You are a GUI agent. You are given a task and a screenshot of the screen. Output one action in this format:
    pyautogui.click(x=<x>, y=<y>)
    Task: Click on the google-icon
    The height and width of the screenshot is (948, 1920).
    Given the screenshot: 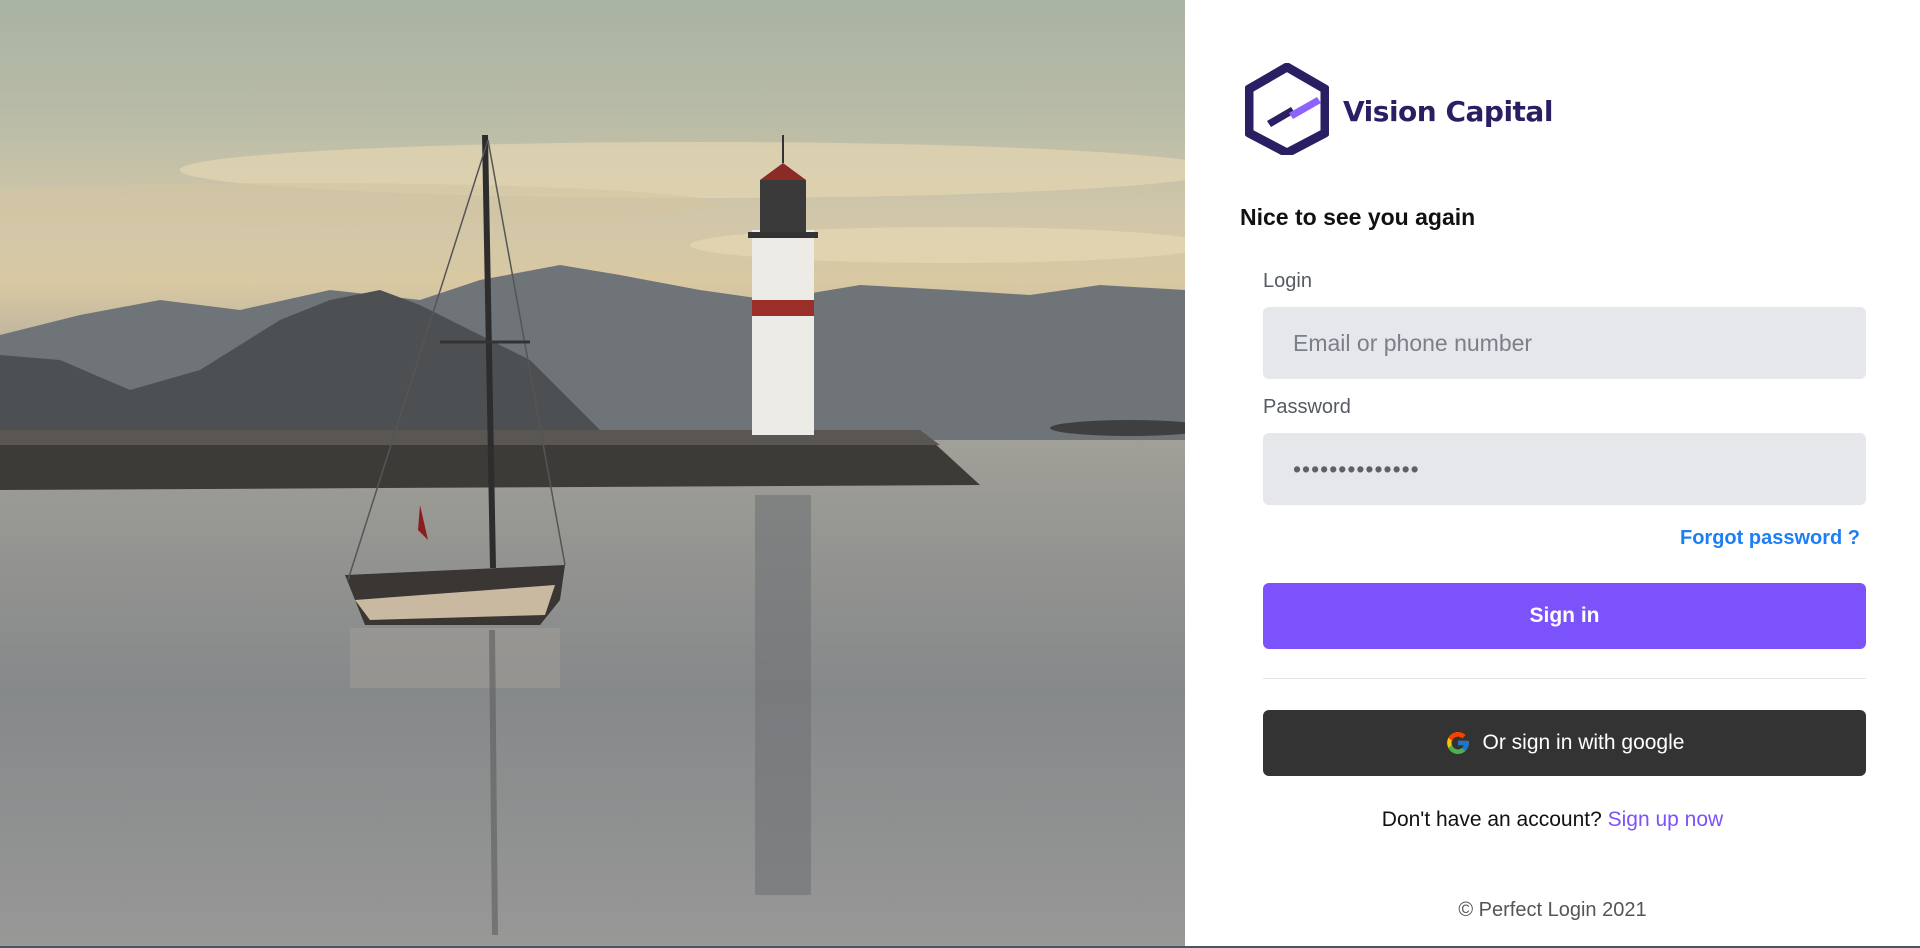 What is the action you would take?
    pyautogui.click(x=1458, y=743)
    